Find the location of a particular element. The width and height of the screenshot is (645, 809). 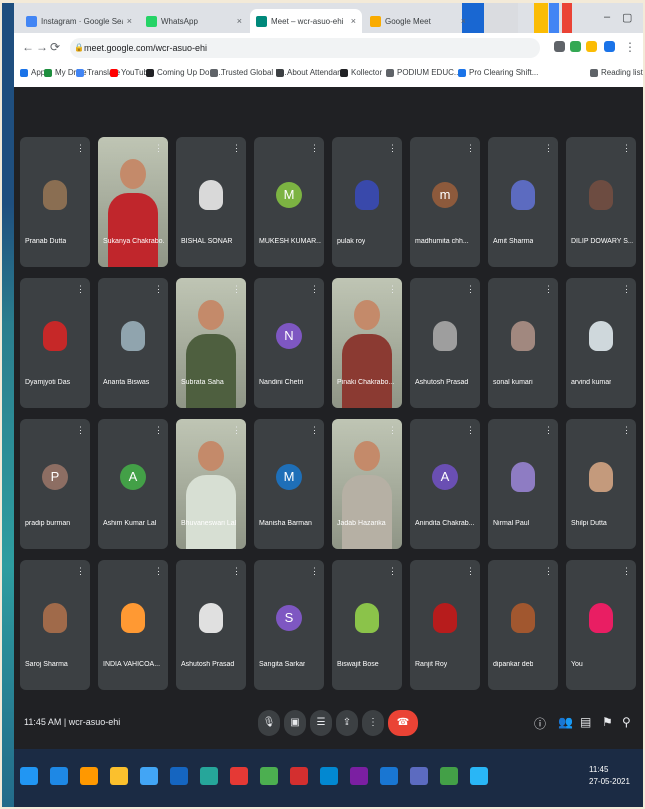

participant-name: Sangita Sarkar is located at coordinates (282, 664).